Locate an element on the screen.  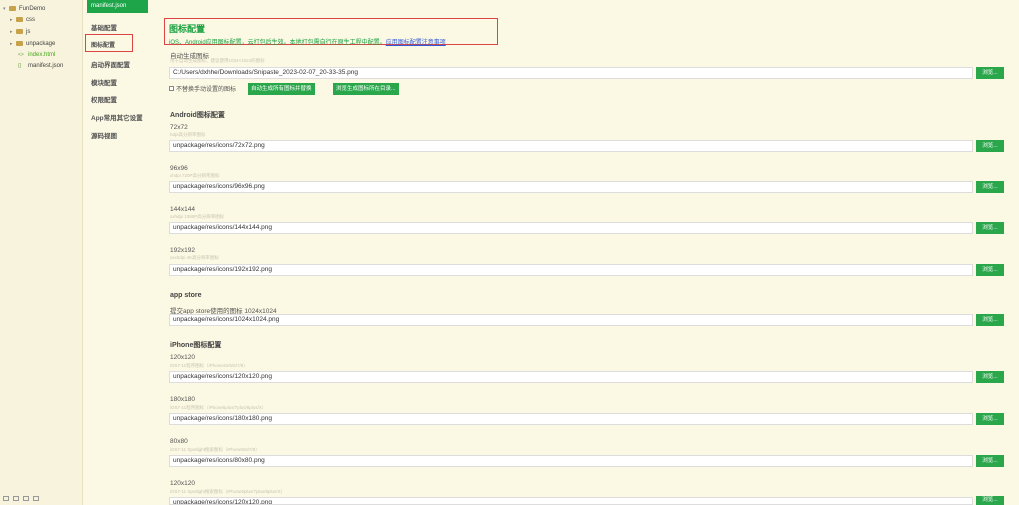
nav-item-basic: 基础配置 is located at coordinates (104, 27).